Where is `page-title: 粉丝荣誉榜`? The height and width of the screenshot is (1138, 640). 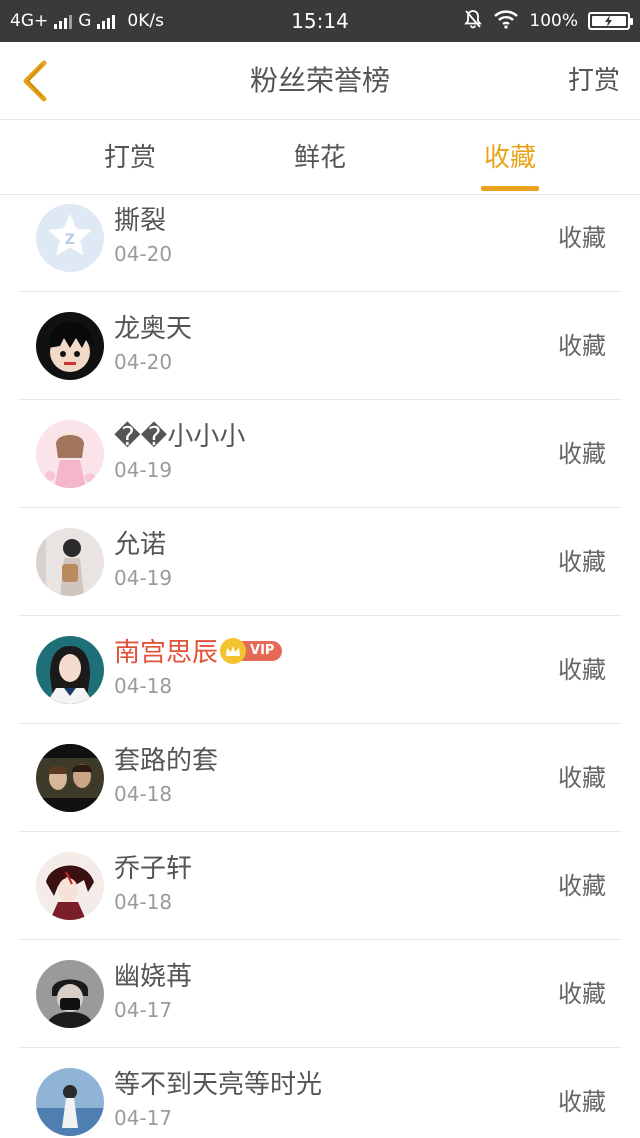 page-title: 粉丝荣誉榜 is located at coordinates (319, 80).